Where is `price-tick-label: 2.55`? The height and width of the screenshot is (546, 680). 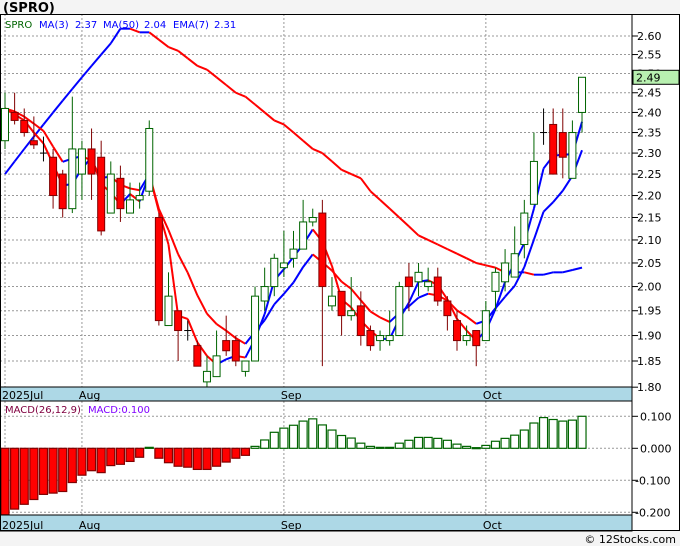 price-tick-label: 2.55 is located at coordinates (649, 55).